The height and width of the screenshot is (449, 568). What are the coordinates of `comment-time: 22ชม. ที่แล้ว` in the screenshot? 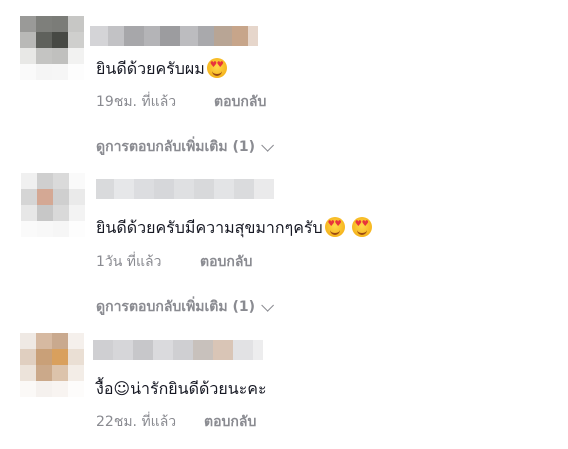 It's located at (136, 422).